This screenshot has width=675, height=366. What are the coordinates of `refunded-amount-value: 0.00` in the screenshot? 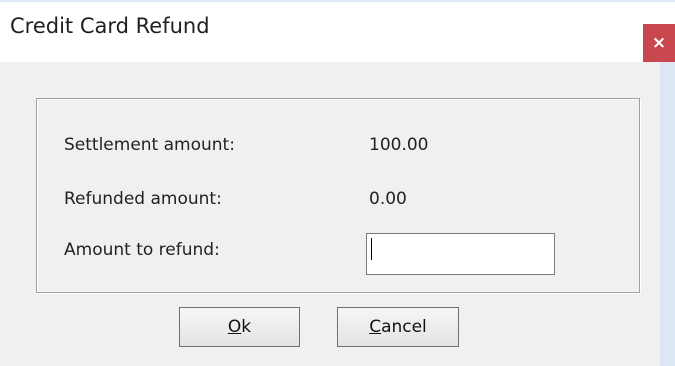 It's located at (388, 199).